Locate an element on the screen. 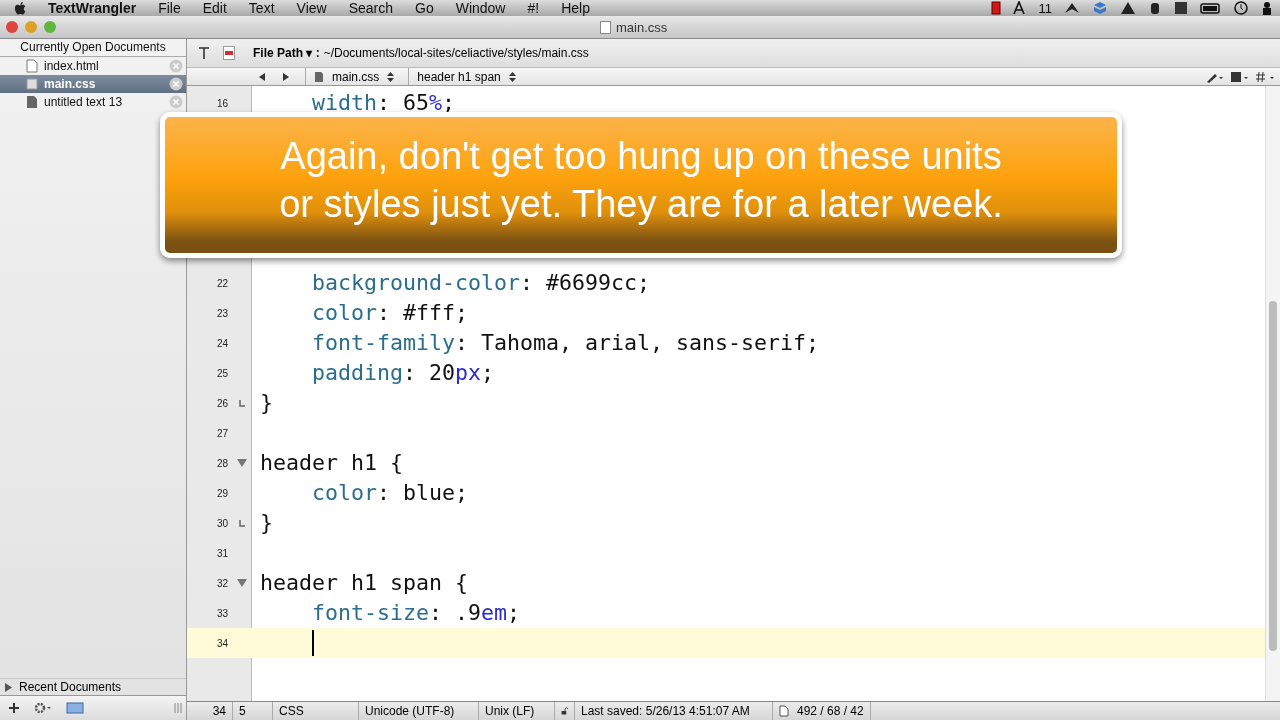  document-popup: main.css is located at coordinates (350, 76).